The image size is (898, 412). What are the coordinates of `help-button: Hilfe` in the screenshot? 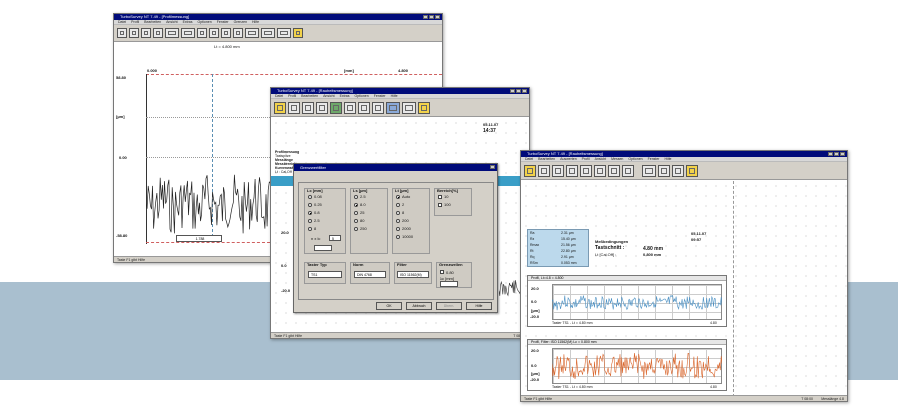 It's located at (479, 306).